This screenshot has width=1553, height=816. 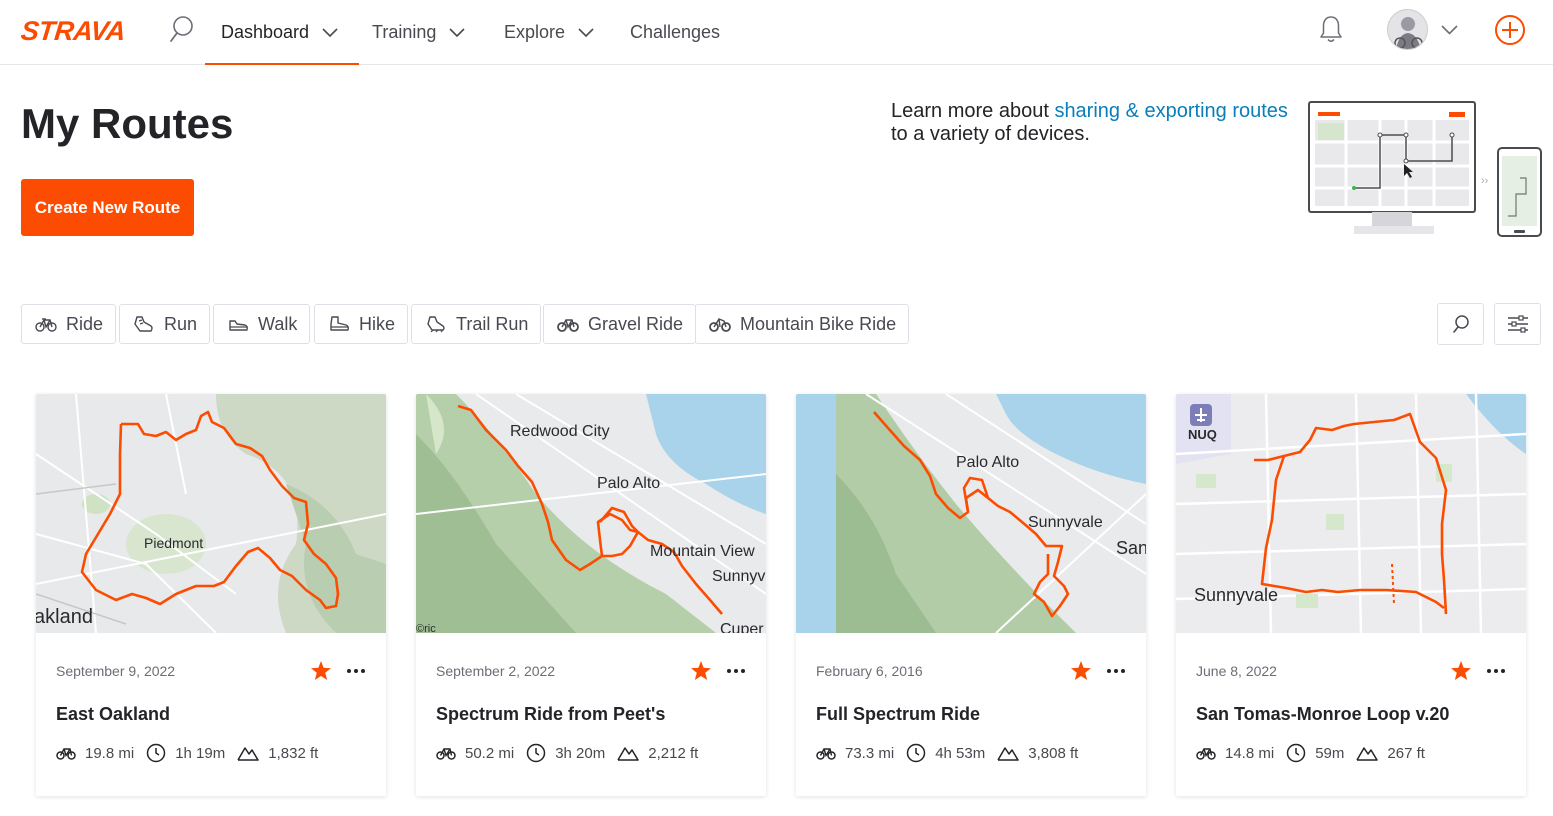 What do you see at coordinates (1053, 753) in the screenshot?
I see `route-elevation: 3,808 ft` at bounding box center [1053, 753].